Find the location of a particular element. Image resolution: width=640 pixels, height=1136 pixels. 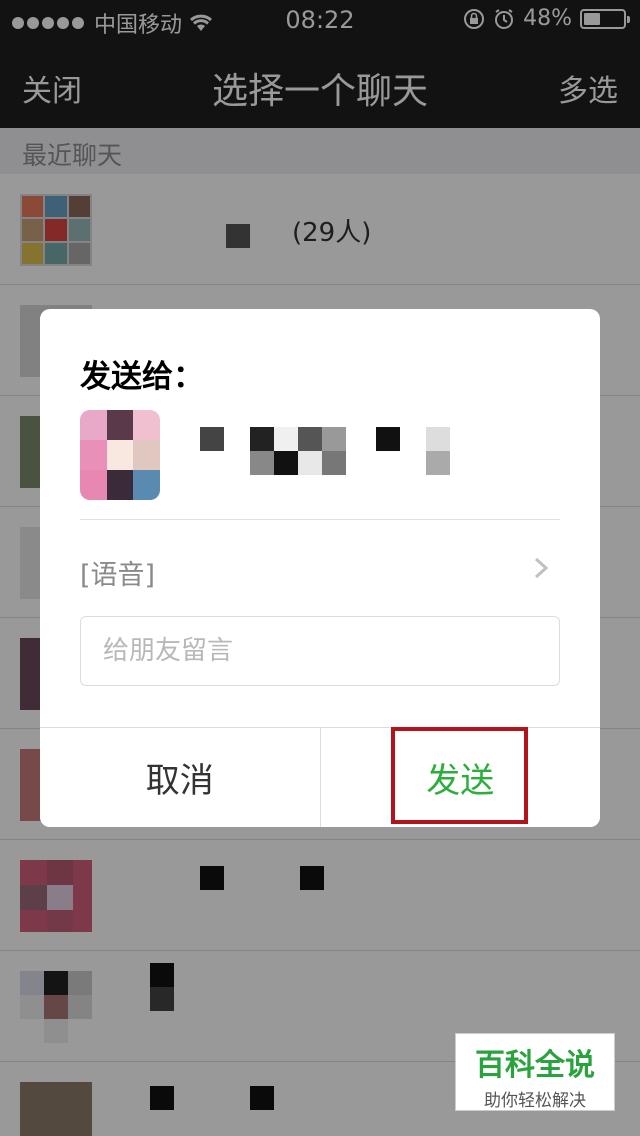

send-to-label: 发送给： is located at coordinates (142, 377).